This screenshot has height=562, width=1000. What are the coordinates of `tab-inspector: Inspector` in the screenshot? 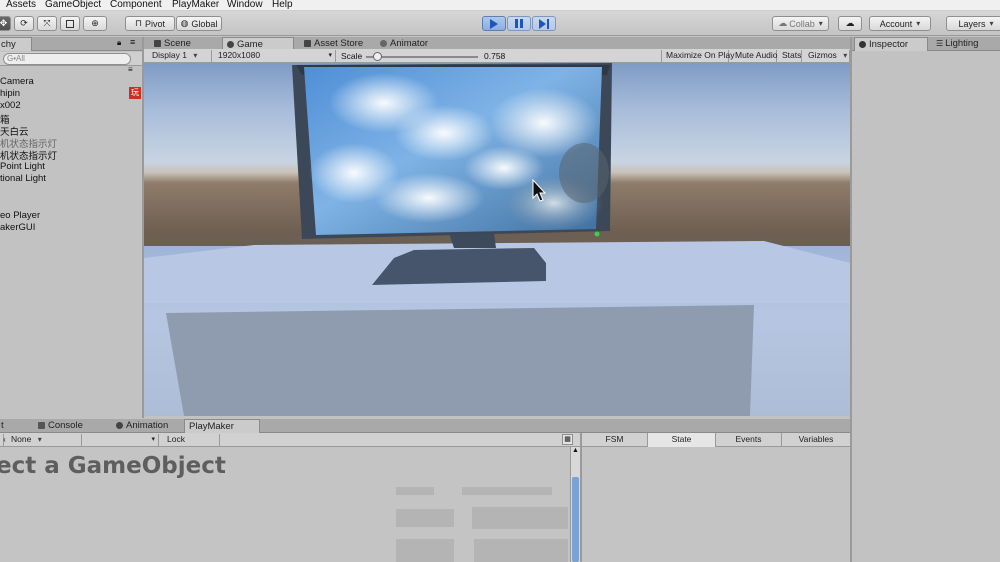 It's located at (891, 44).